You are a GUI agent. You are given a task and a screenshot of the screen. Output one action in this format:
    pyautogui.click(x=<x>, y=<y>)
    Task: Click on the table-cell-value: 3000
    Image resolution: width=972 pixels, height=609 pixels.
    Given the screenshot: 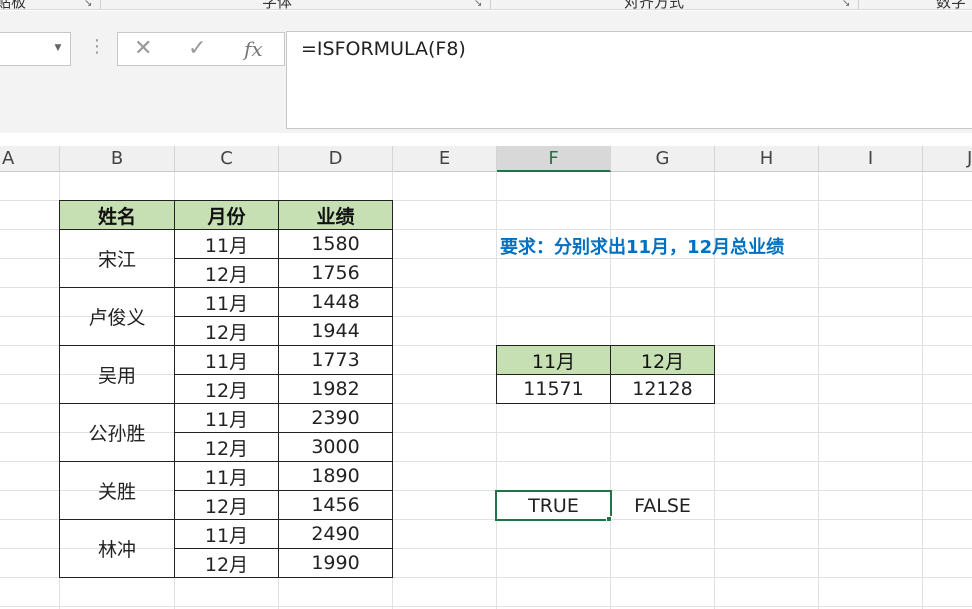 What is the action you would take?
    pyautogui.click(x=335, y=447)
    